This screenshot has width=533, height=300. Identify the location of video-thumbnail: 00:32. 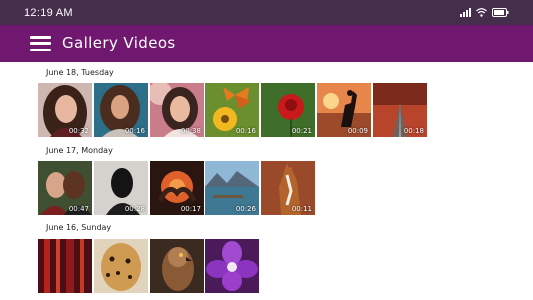
(65, 110).